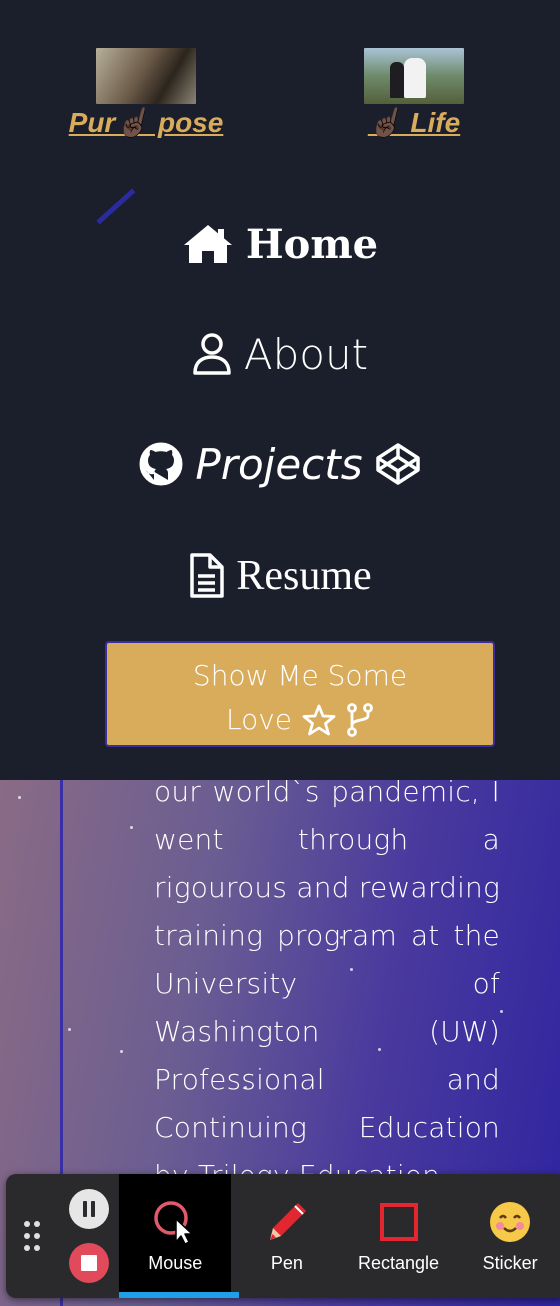  Describe the element at coordinates (286, 1262) in the screenshot. I see `tool-label: Pen` at that location.